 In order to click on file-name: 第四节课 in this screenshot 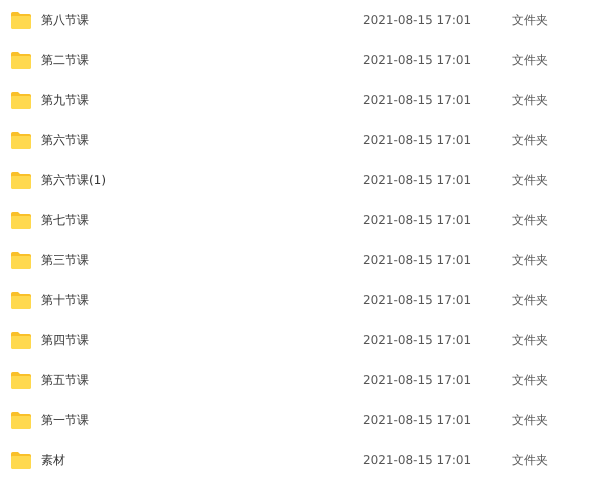, I will do `click(191, 340)`.